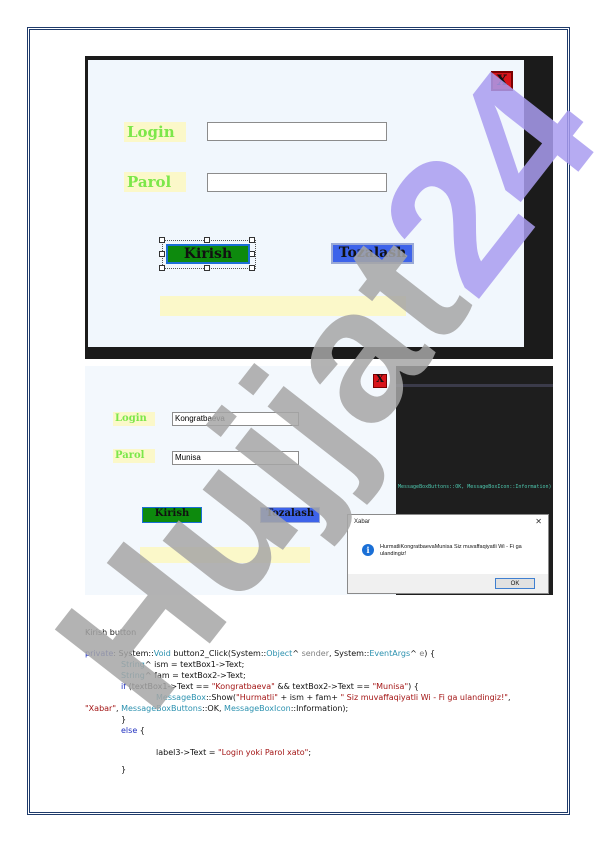  I want to click on code-token: private, so click(99, 653).